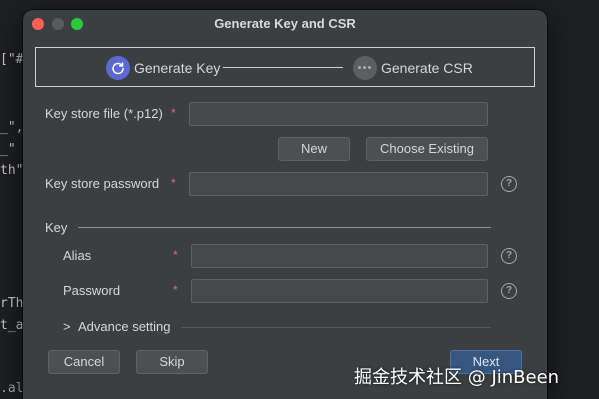 The image size is (599, 399). I want to click on wizard-stepper: Generate Key Generate CSR, so click(285, 67).